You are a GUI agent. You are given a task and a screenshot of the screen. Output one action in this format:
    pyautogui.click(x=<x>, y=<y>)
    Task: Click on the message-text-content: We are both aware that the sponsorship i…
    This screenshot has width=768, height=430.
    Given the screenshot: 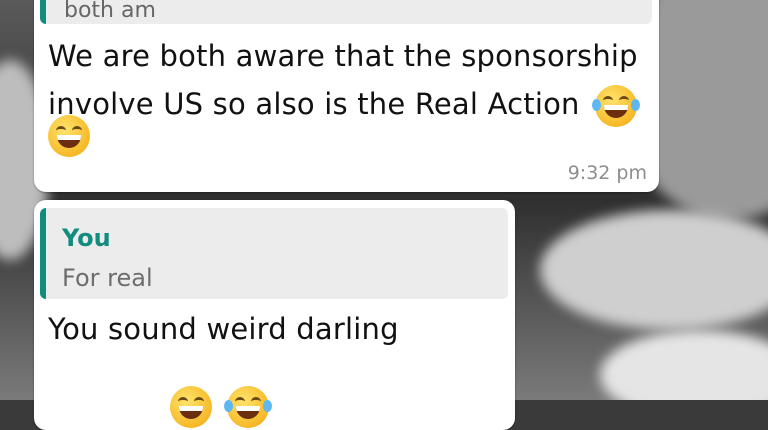 What is the action you would take?
    pyautogui.click(x=343, y=80)
    